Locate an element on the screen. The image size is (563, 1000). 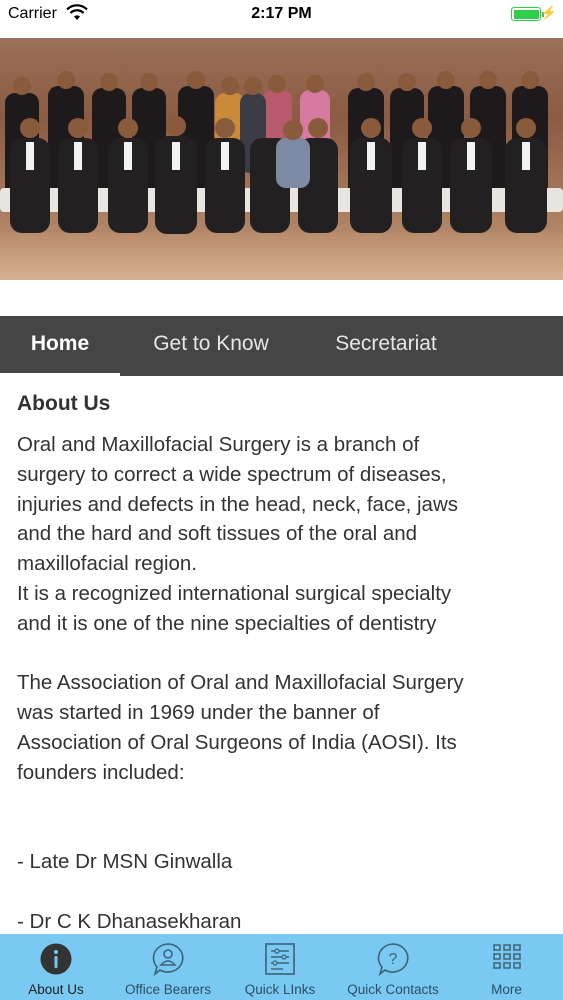
grid-icon is located at coordinates (507, 959).